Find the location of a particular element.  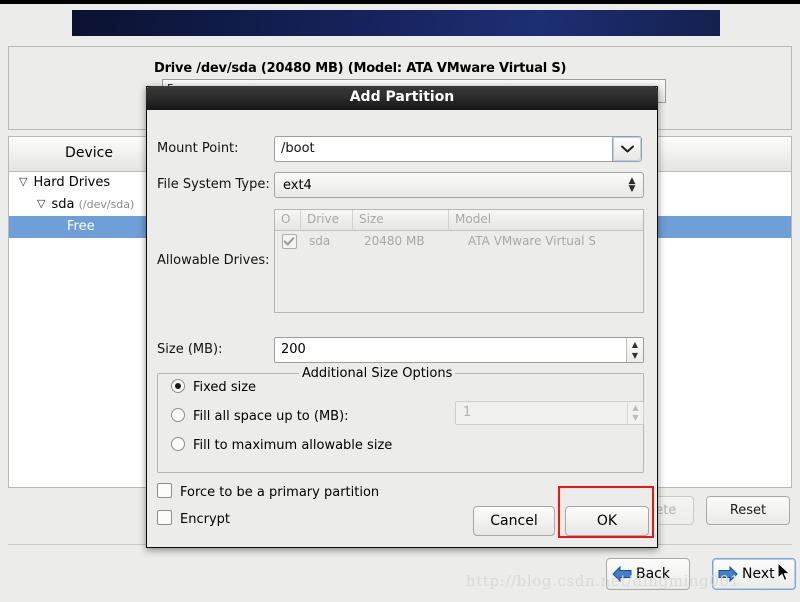

installer-banner is located at coordinates (396, 23).